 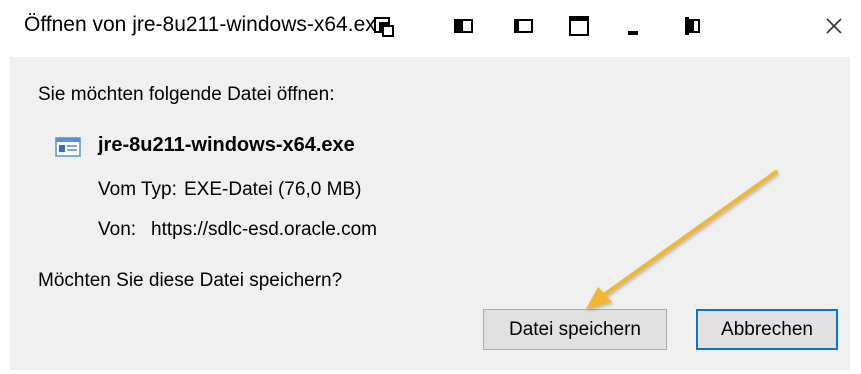 What do you see at coordinates (430, 26) in the screenshot?
I see `title-bar: Öffnen von jre-8u211-windows-x64.exe` at bounding box center [430, 26].